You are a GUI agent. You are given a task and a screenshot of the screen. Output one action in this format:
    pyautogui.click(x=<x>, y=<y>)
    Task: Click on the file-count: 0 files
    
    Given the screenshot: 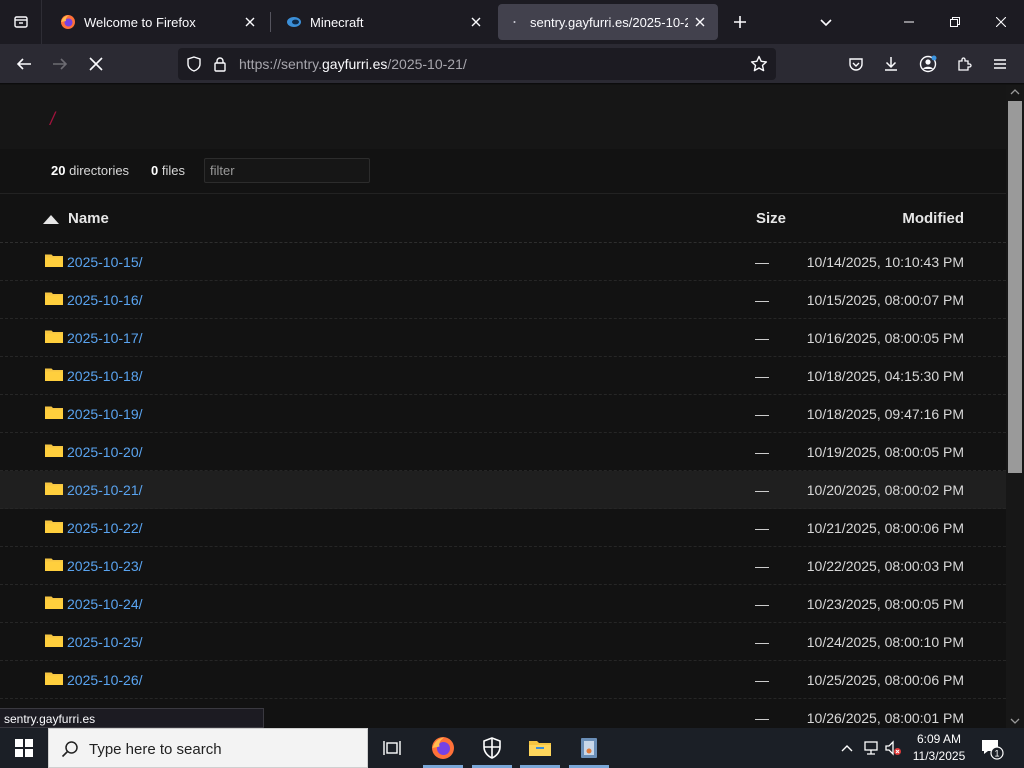 What is the action you would take?
    pyautogui.click(x=168, y=170)
    